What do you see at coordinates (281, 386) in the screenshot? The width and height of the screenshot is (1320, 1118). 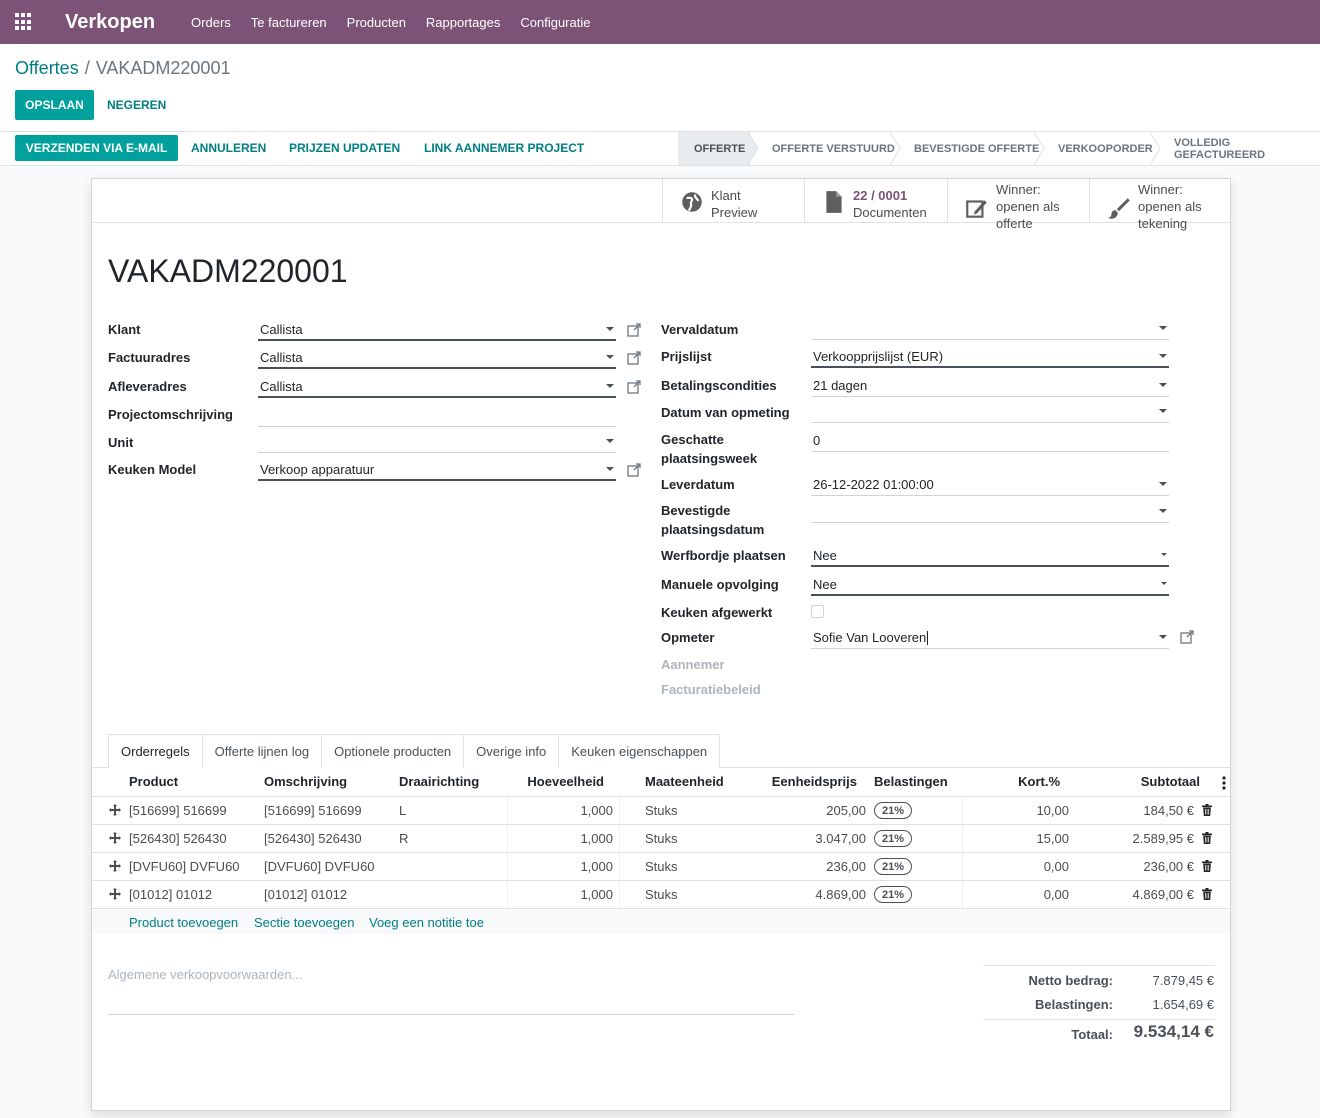 I see `afleveradres-value: Callista` at bounding box center [281, 386].